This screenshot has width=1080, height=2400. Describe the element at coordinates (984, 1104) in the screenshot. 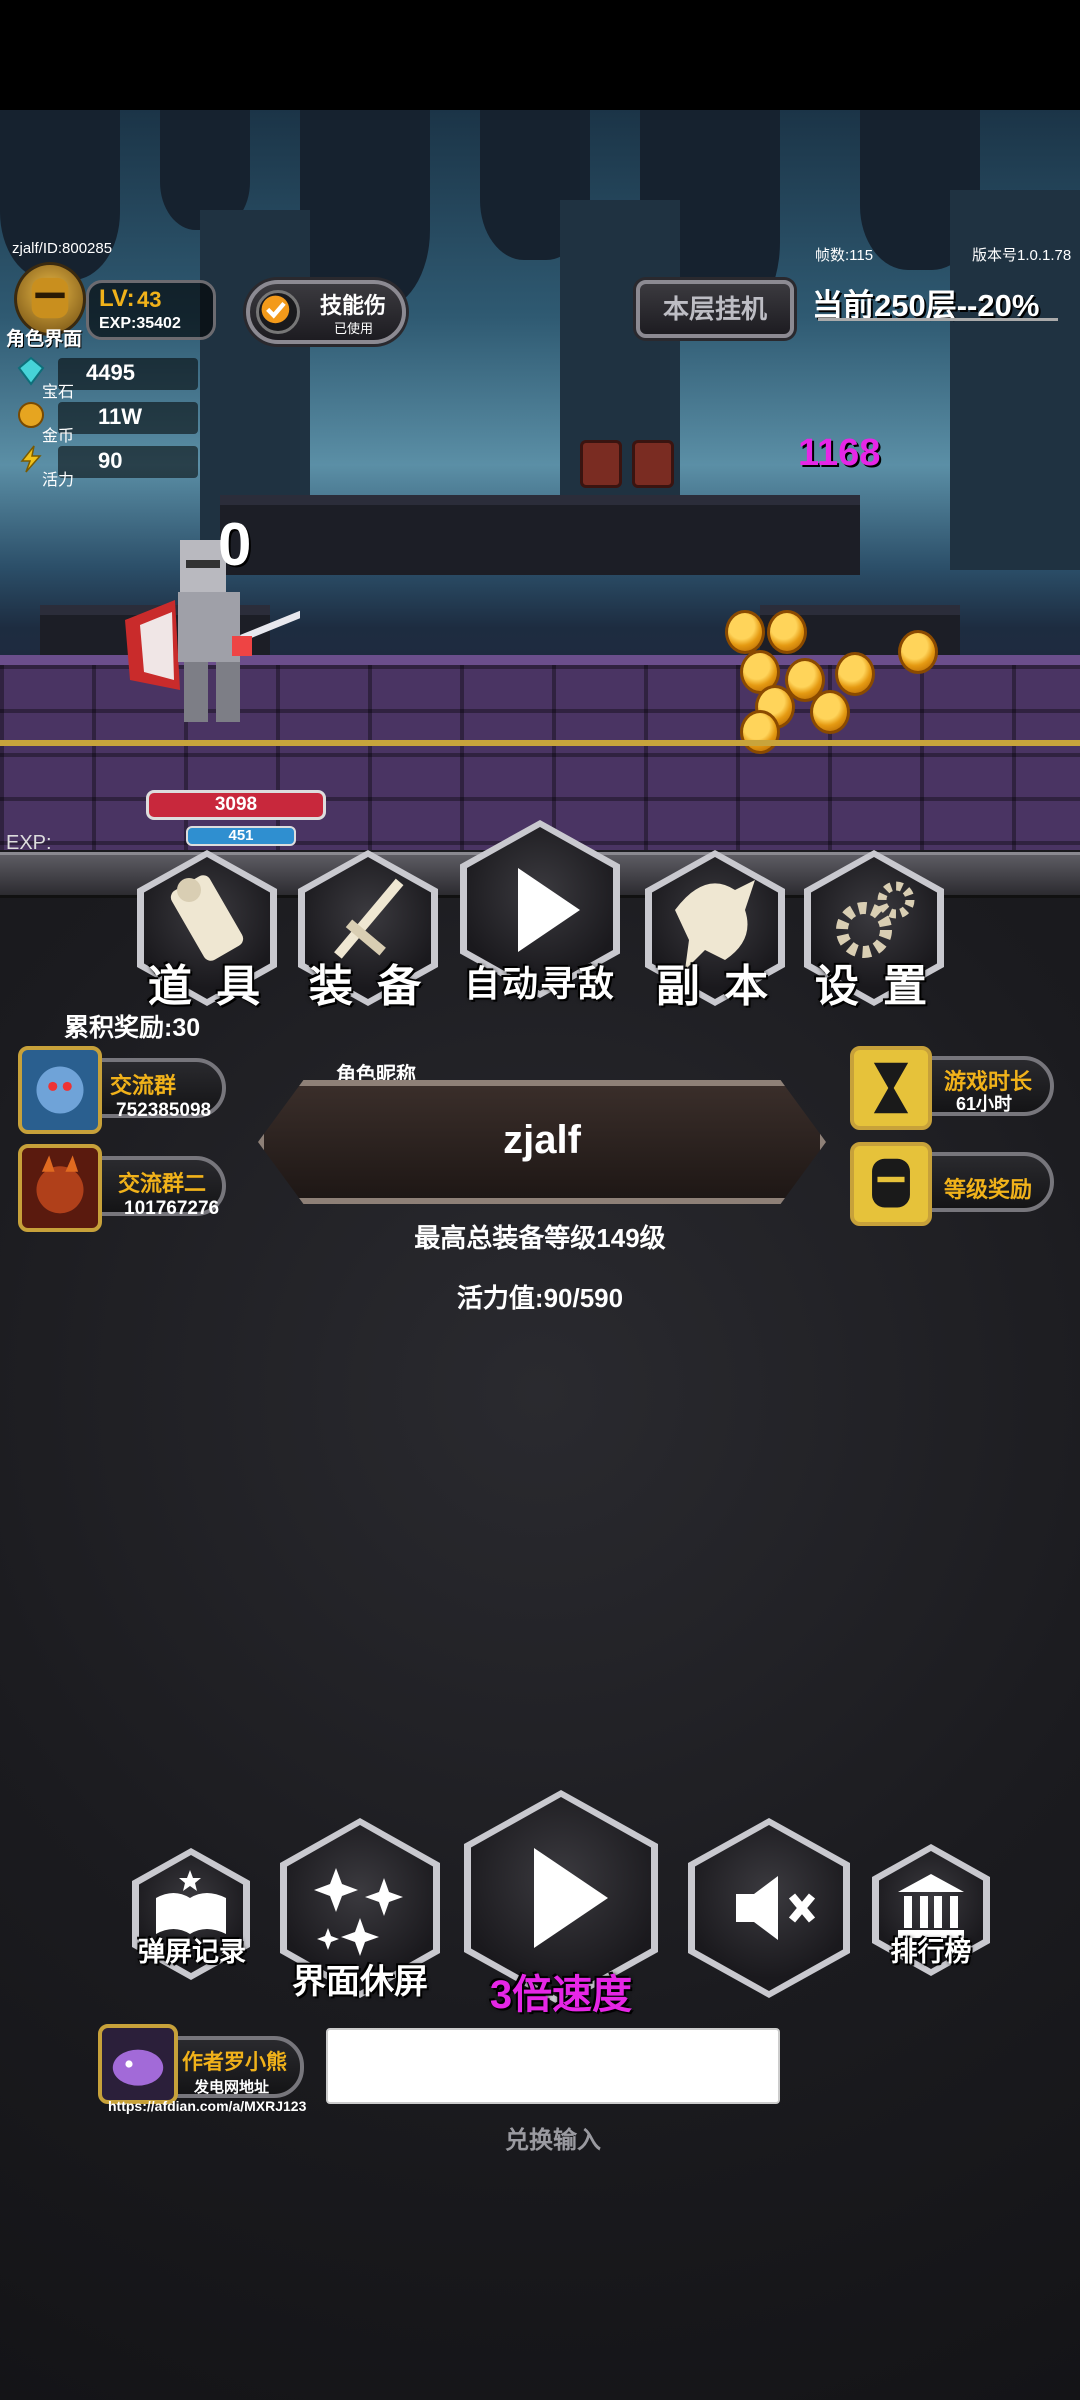

I see `play-time-value: 61小时` at that location.